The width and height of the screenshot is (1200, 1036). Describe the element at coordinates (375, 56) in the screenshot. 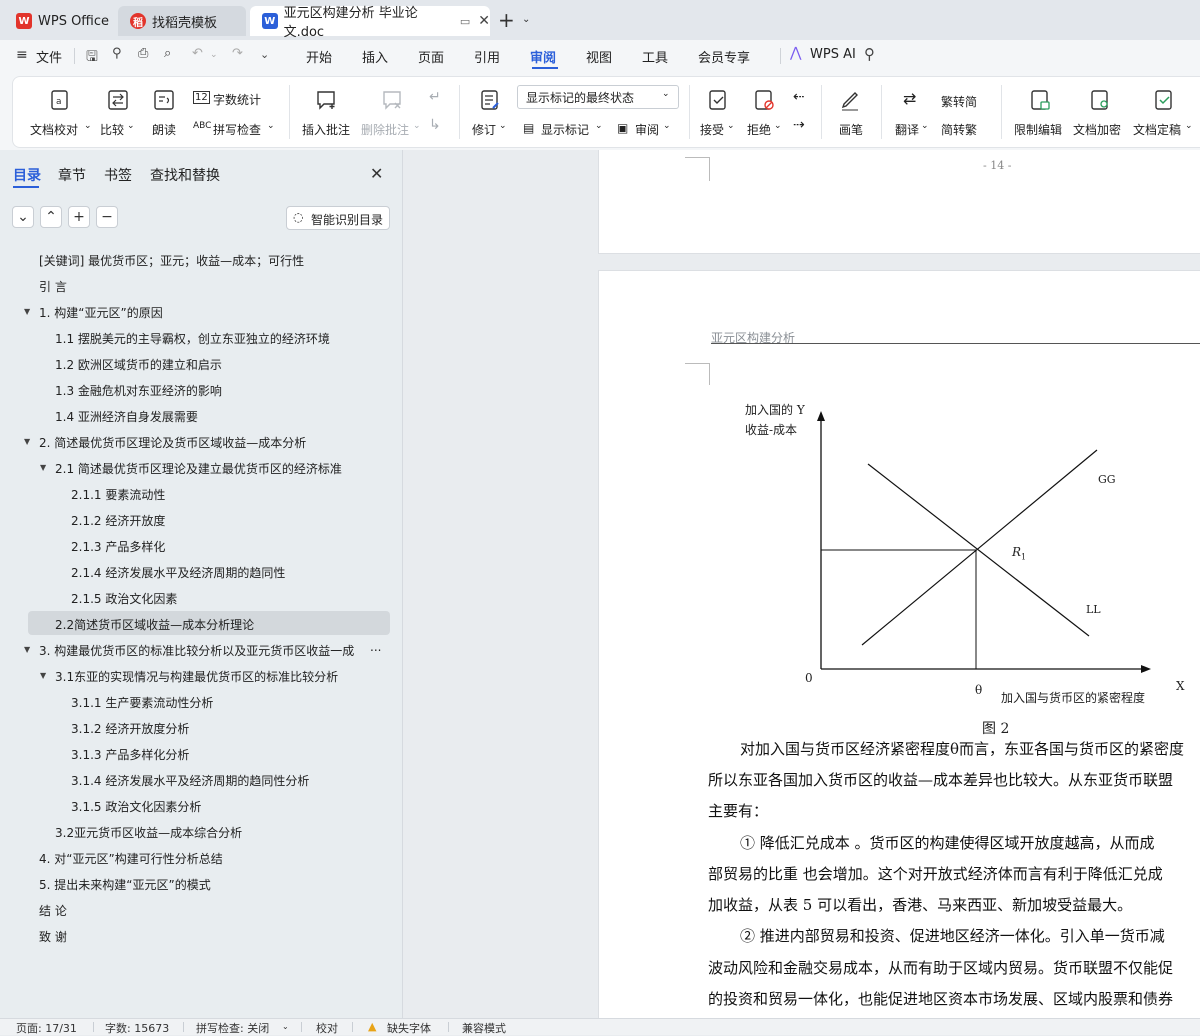

I see `menu-insert: 插入` at that location.